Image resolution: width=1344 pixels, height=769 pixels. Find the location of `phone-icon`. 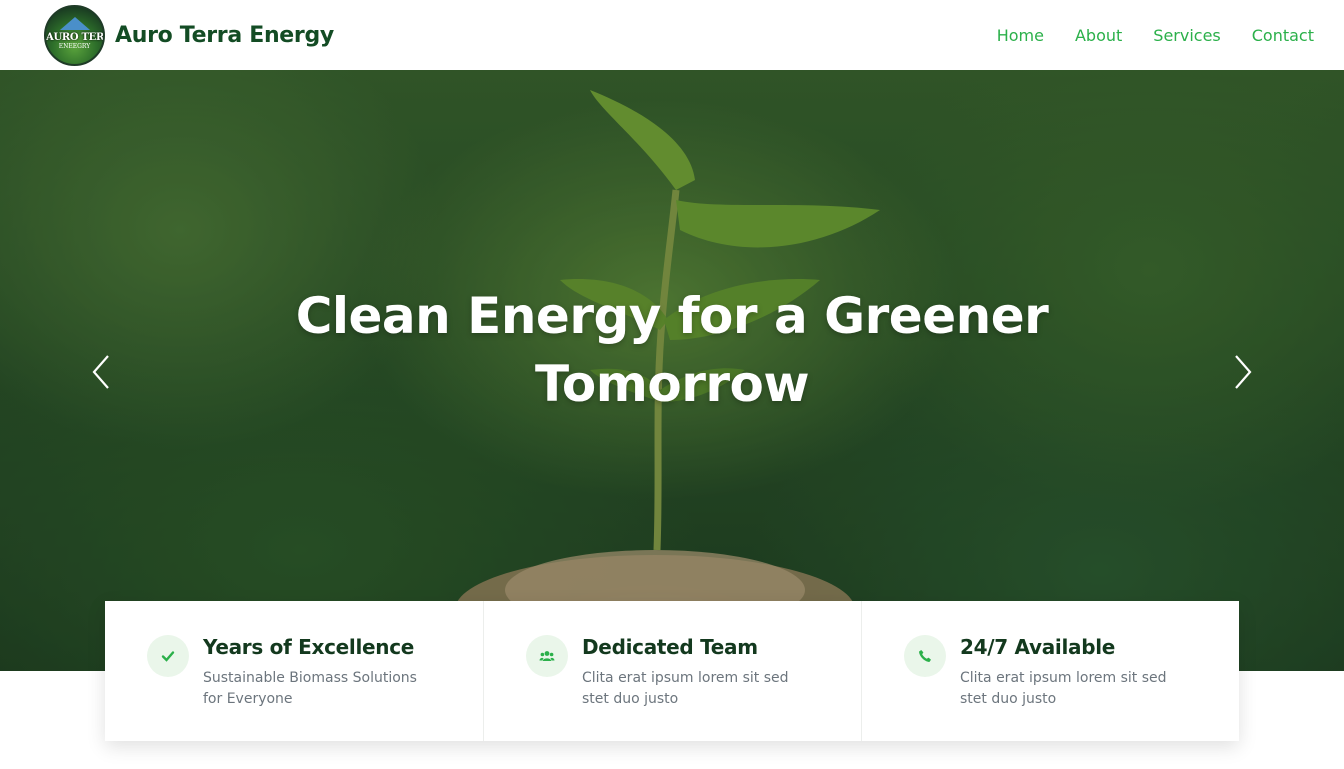

phone-icon is located at coordinates (925, 656).